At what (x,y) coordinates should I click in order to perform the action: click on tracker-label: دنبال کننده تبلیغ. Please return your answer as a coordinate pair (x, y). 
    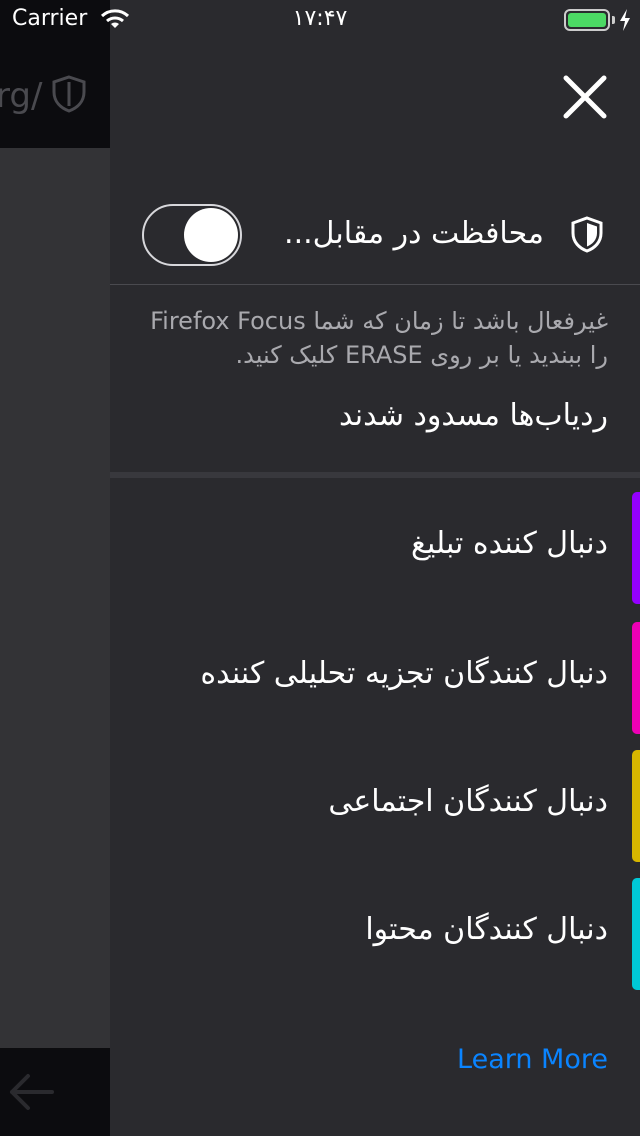
    Looking at the image, I should click on (509, 543).